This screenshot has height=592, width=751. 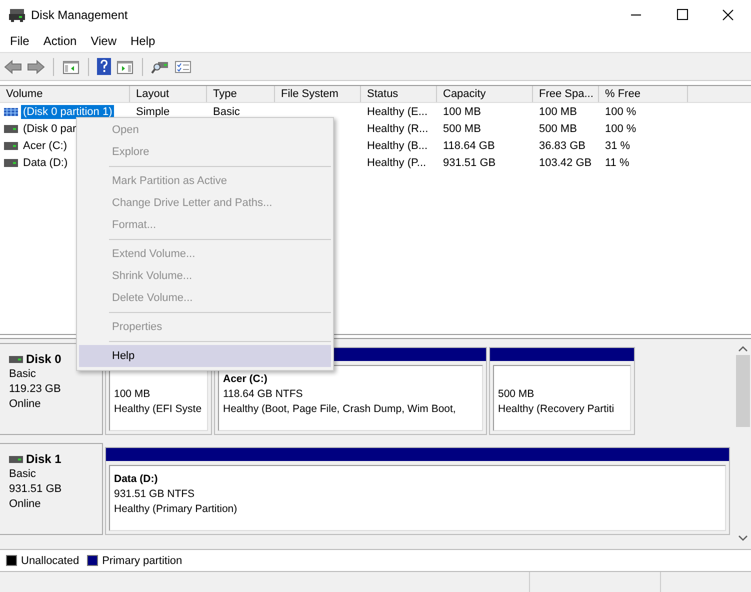 What do you see at coordinates (71, 66) in the screenshot?
I see `console-tree-icon` at bounding box center [71, 66].